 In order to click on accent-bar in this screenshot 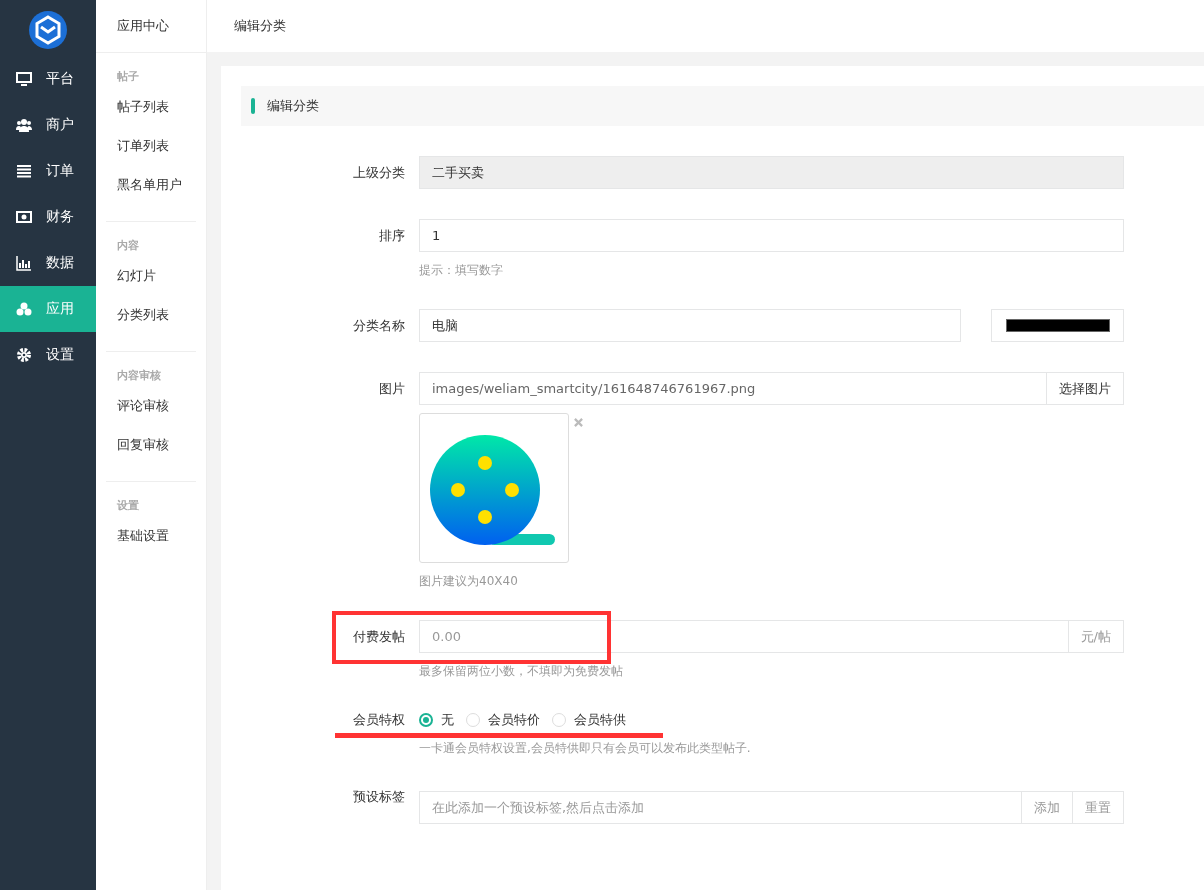, I will do `click(253, 106)`.